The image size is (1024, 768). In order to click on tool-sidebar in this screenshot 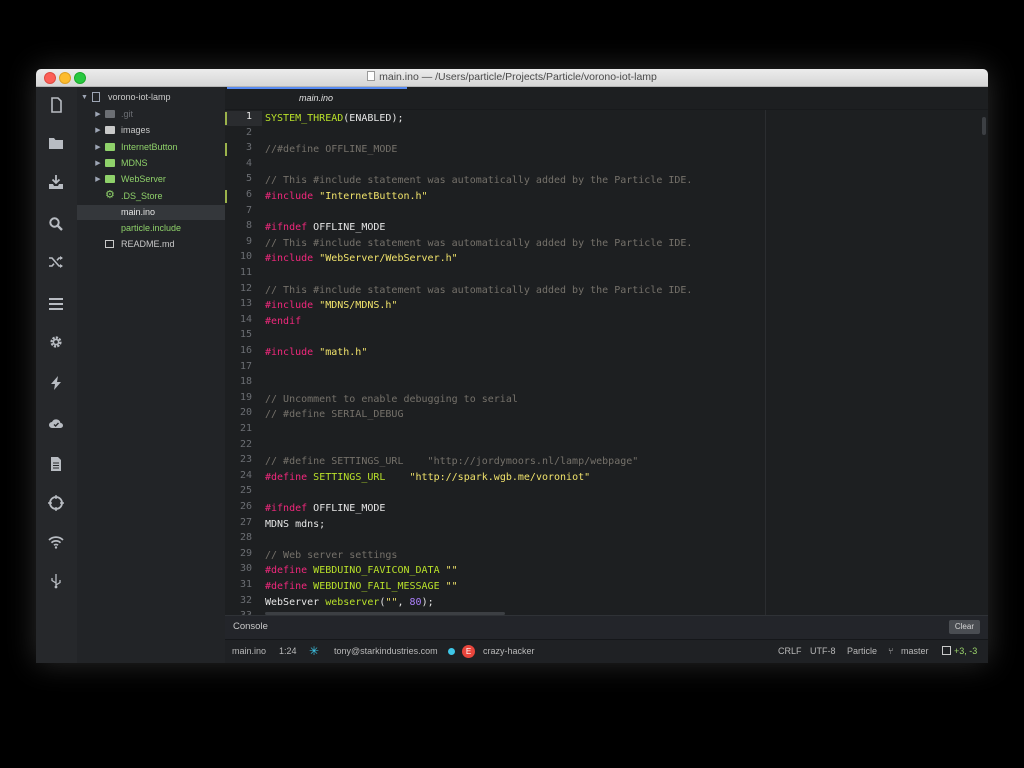, I will do `click(56, 375)`.